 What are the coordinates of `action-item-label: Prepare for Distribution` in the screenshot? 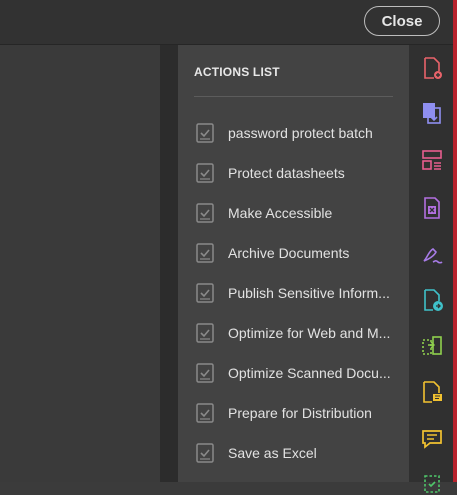 It's located at (300, 413).